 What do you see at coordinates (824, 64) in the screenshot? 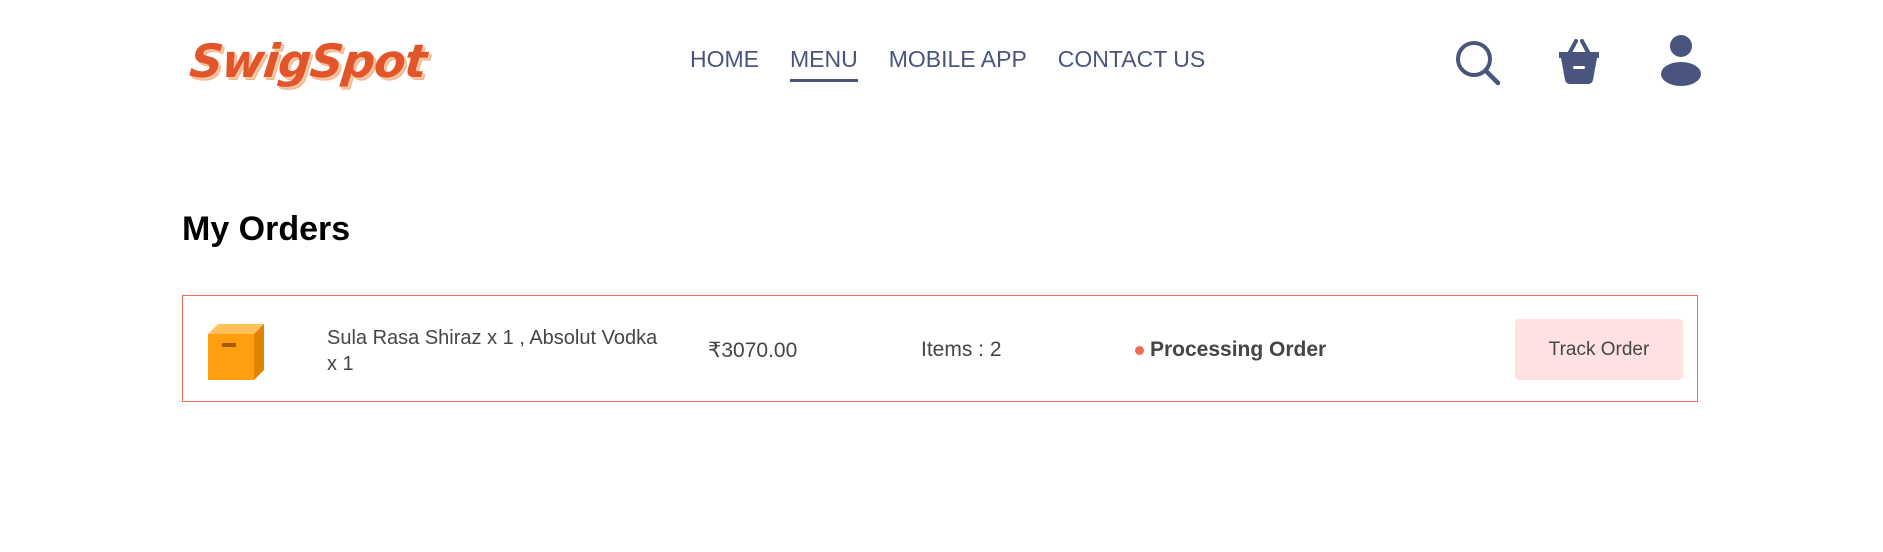
I see `nav-item-menu: MENU` at bounding box center [824, 64].